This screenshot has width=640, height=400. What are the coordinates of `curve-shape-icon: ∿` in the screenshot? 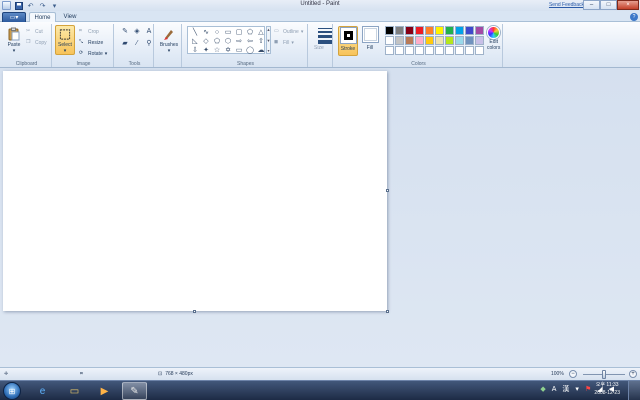 It's located at (206, 32).